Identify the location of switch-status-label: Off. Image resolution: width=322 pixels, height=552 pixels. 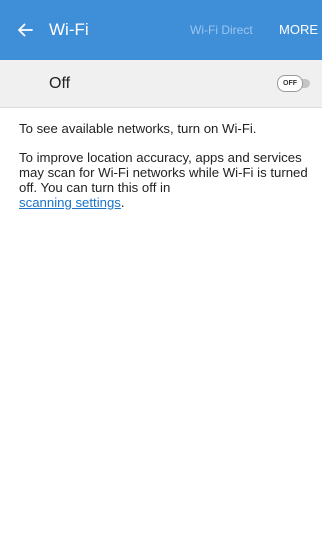
(60, 83).